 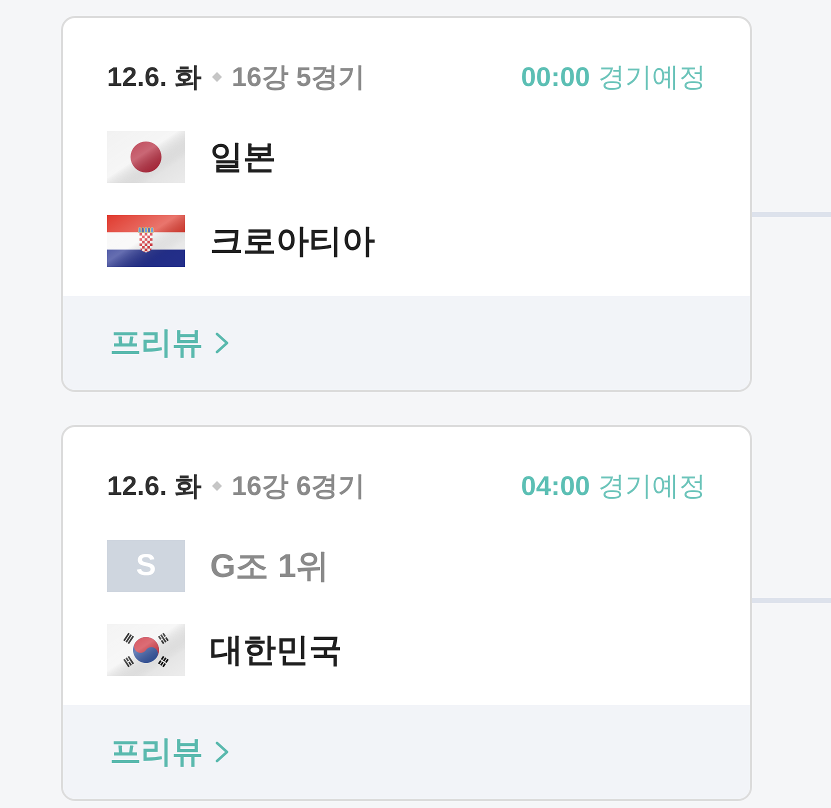 I want to click on team-name: 일본, so click(x=243, y=157).